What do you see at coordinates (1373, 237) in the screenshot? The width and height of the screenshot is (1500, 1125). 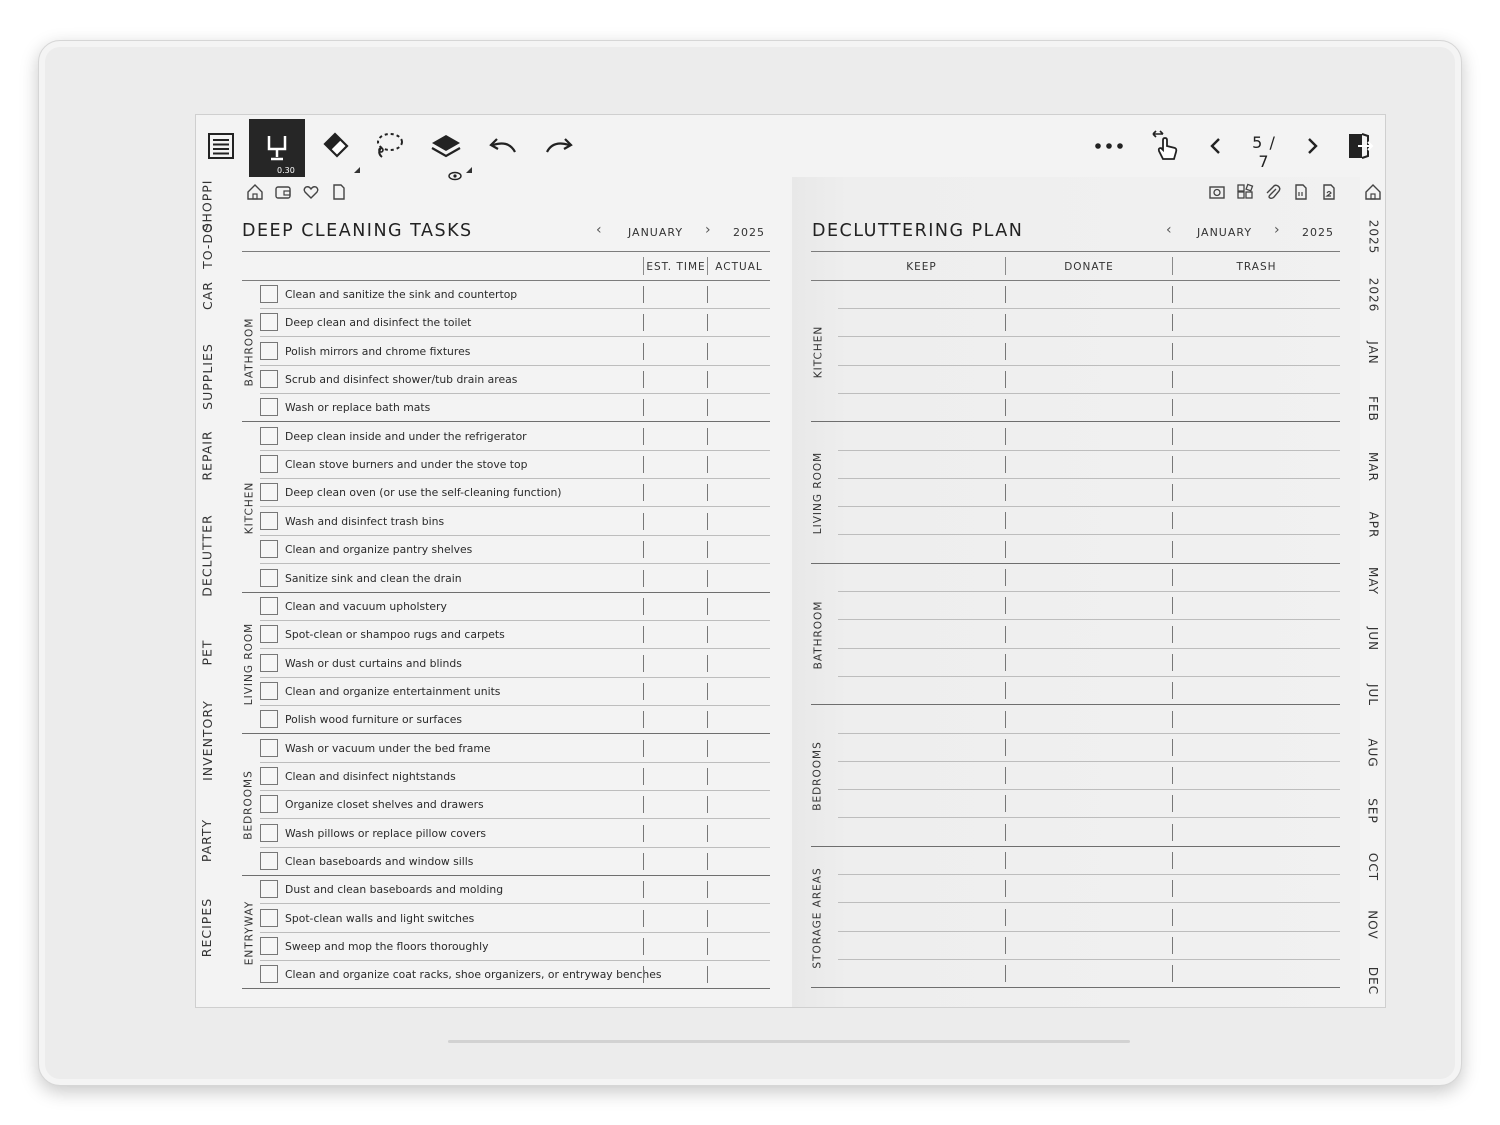 I see `right-tab-0: 2025` at bounding box center [1373, 237].